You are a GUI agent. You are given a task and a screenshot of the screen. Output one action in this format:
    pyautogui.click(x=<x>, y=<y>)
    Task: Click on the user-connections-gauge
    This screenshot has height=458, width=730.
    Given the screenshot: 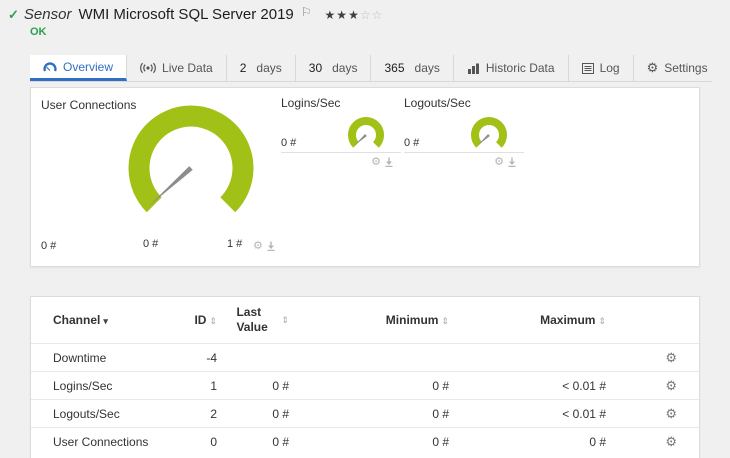 What is the action you would take?
    pyautogui.click(x=191, y=159)
    